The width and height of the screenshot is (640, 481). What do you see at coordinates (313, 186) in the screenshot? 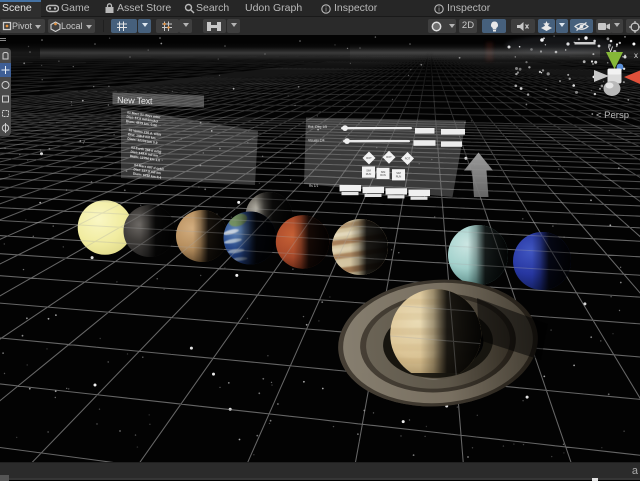
I see `svg-text: Rs 1/1` at bounding box center [313, 186].